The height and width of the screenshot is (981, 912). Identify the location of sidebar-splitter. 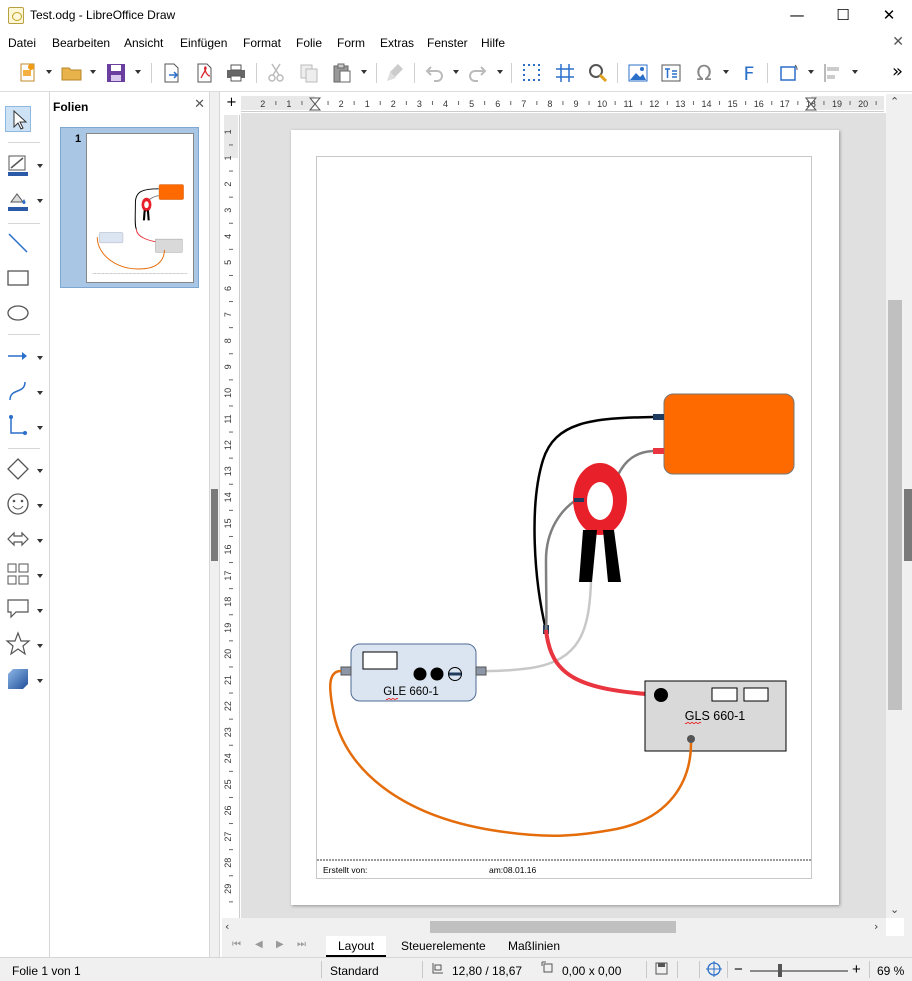
(908, 525).